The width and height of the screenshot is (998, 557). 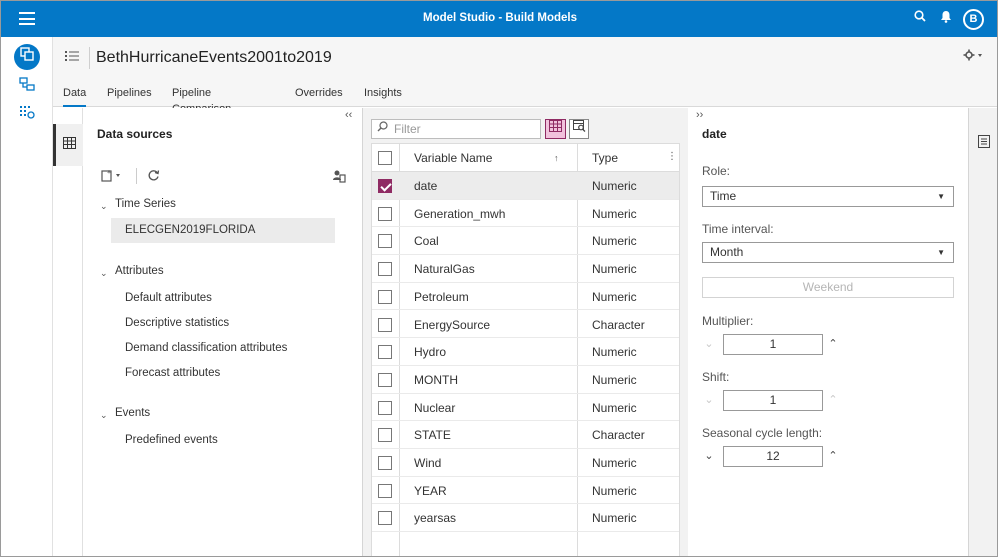 What do you see at coordinates (139, 271) in the screenshot?
I see `attributes-label: Attributes` at bounding box center [139, 271].